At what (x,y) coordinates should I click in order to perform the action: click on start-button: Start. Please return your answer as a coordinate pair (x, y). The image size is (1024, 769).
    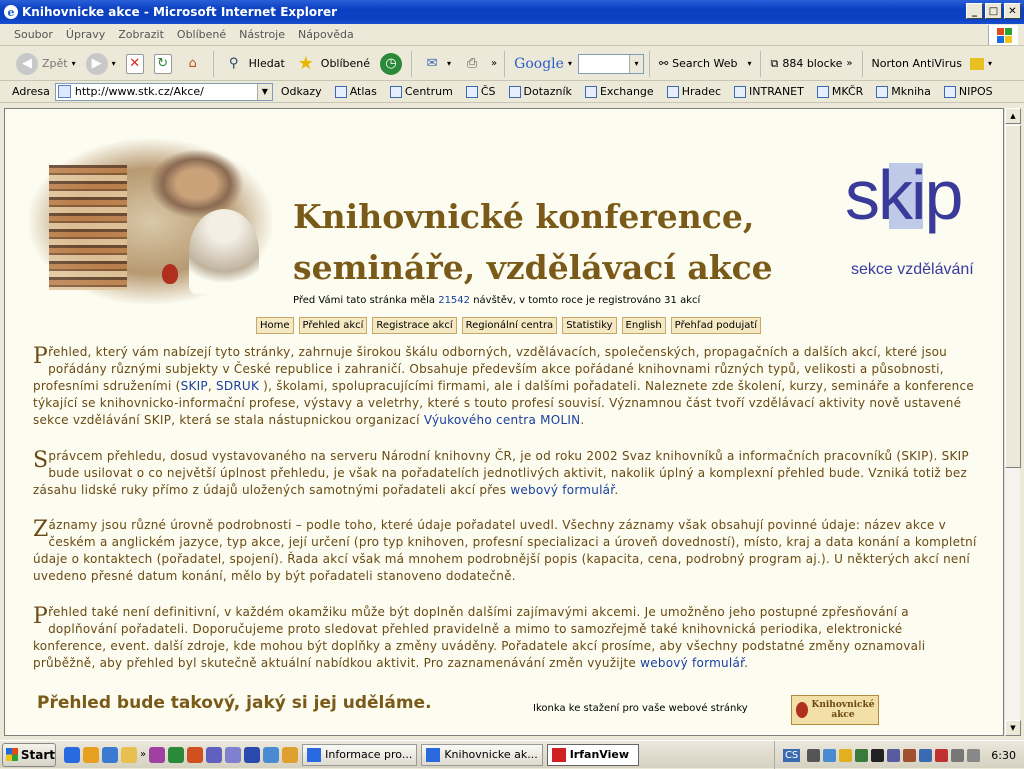
    Looking at the image, I should click on (29, 754).